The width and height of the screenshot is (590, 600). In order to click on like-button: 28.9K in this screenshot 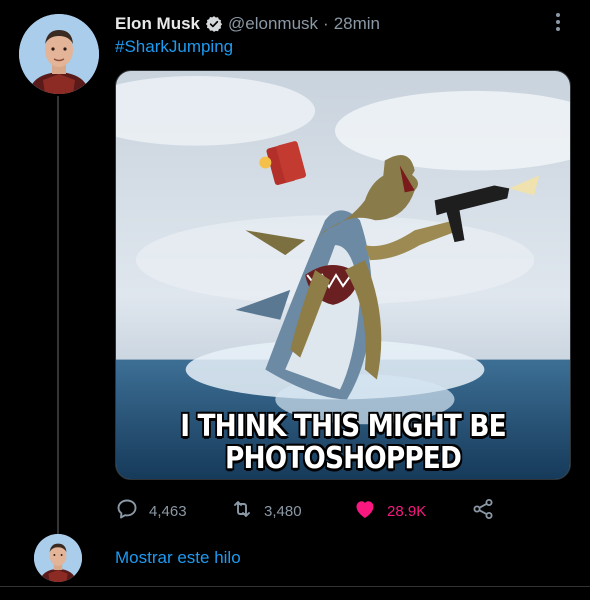, I will do `click(389, 511)`.